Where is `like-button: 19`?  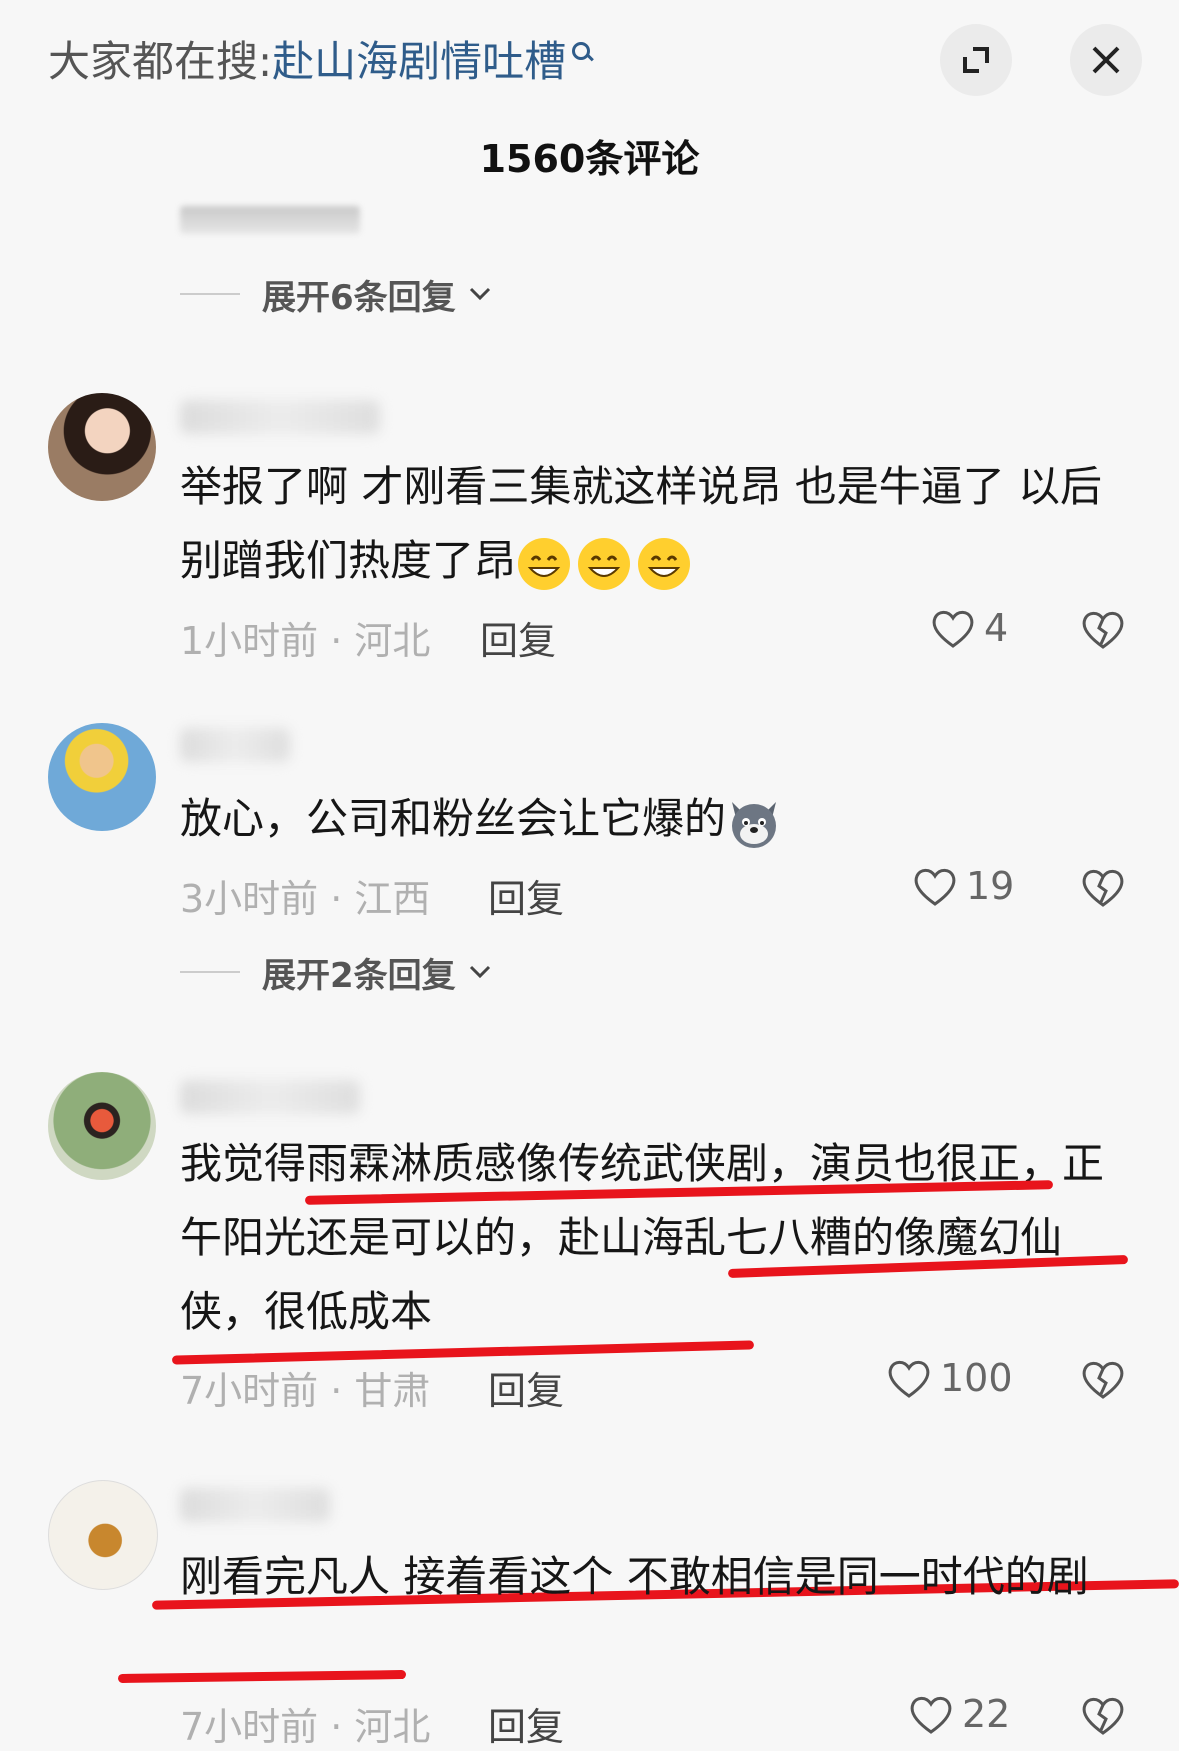 like-button: 19 is located at coordinates (963, 886).